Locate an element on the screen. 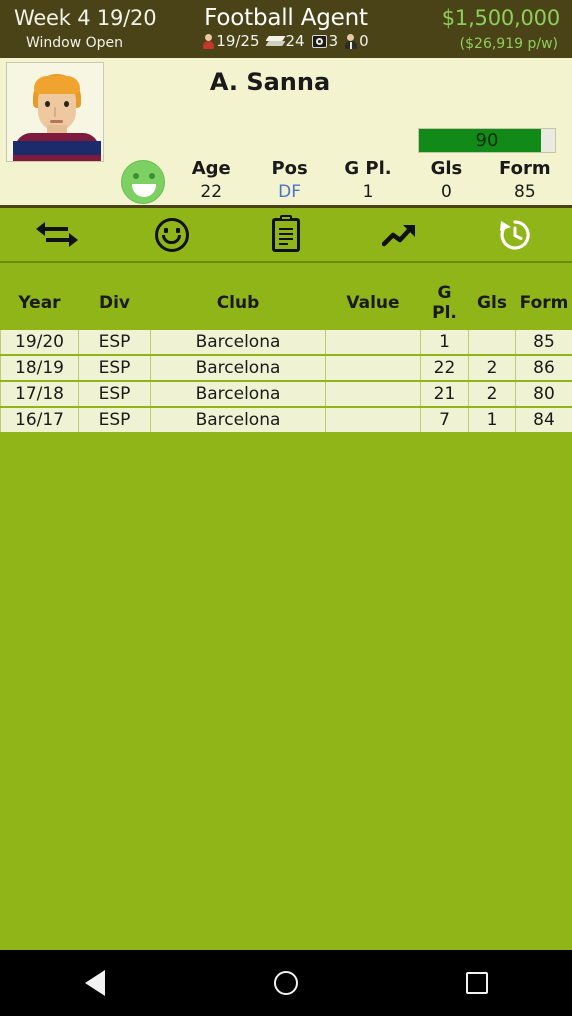  progress-tab is located at coordinates (400, 234).